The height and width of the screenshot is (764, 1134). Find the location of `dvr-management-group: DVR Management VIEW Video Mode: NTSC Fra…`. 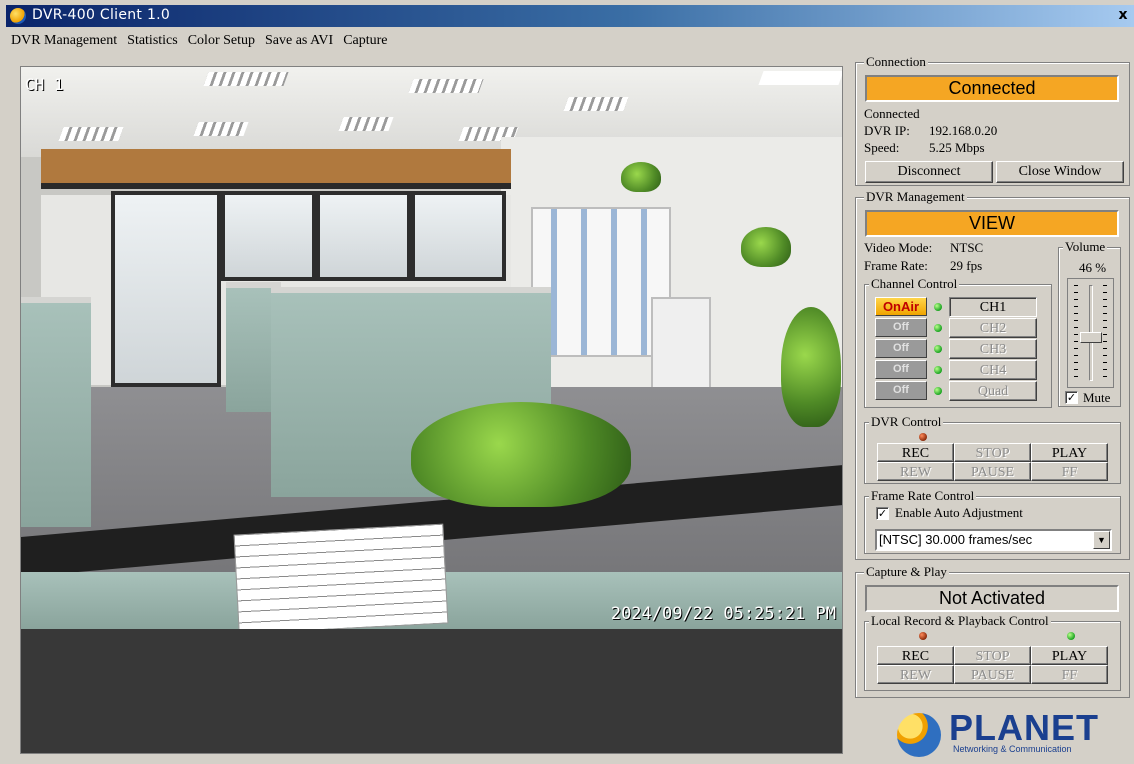

dvr-management-group: DVR Management VIEW Video Mode: NTSC Fra… is located at coordinates (992, 375).